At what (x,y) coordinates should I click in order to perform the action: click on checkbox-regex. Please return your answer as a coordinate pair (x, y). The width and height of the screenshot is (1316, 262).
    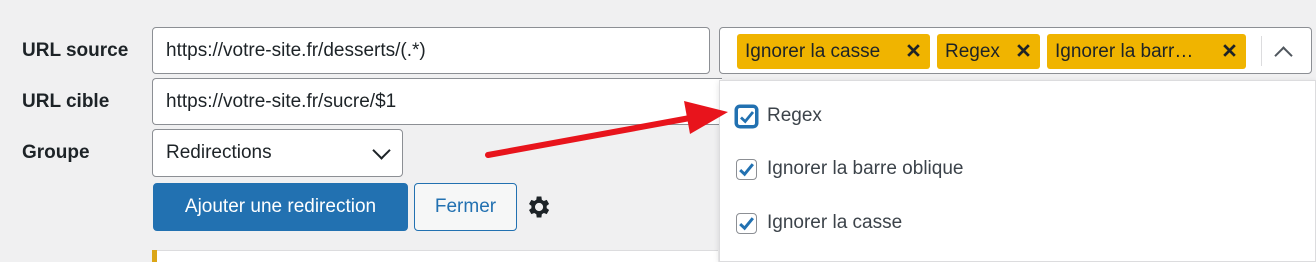
    Looking at the image, I should click on (746, 116).